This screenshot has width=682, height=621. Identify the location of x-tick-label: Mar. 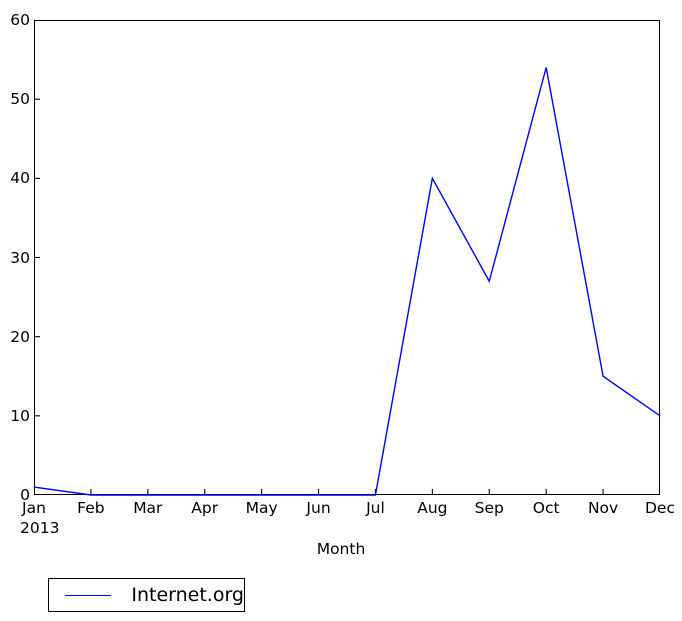
(148, 508).